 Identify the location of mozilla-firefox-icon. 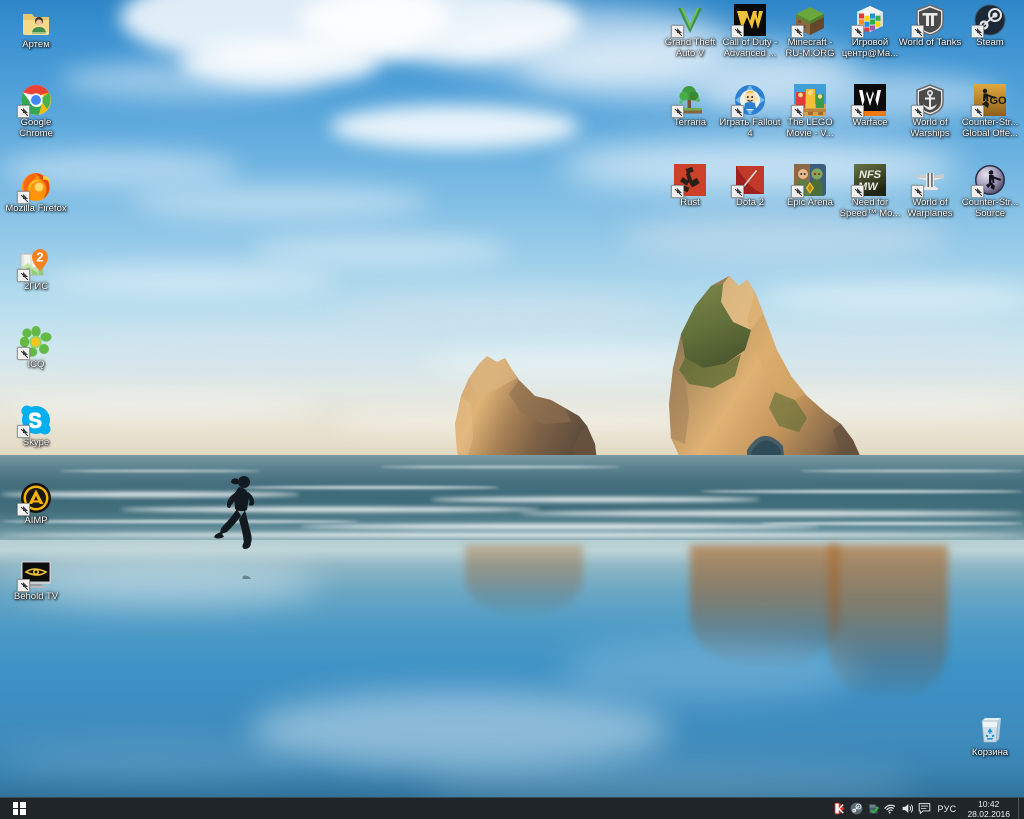
(34, 187).